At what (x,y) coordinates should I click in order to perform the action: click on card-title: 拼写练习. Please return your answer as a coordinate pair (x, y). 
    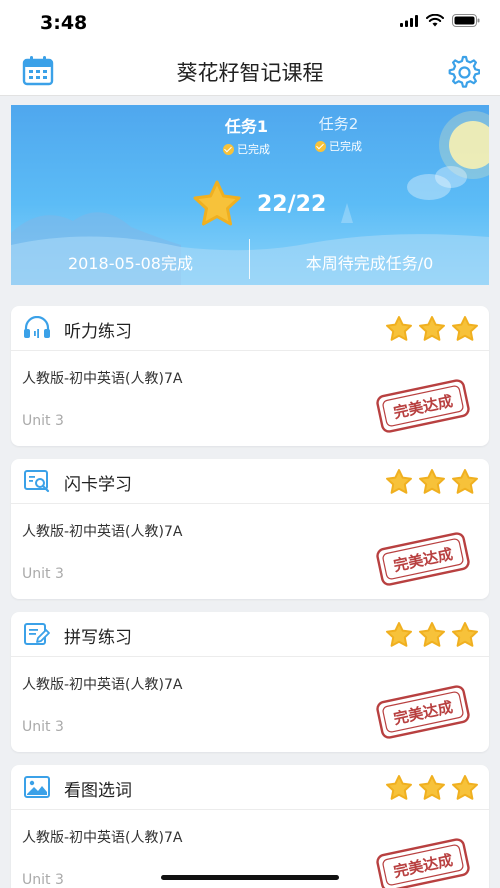
    Looking at the image, I should click on (98, 638).